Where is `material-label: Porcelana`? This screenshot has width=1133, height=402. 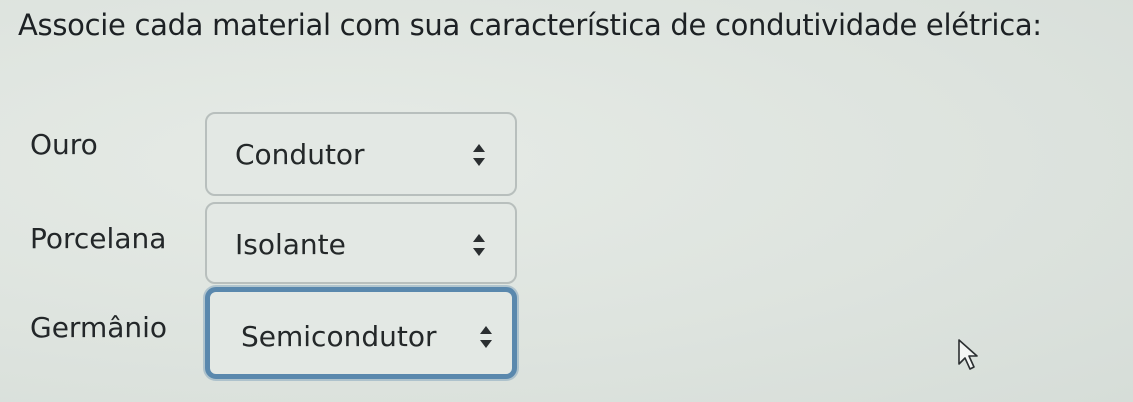
material-label: Porcelana is located at coordinates (98, 238).